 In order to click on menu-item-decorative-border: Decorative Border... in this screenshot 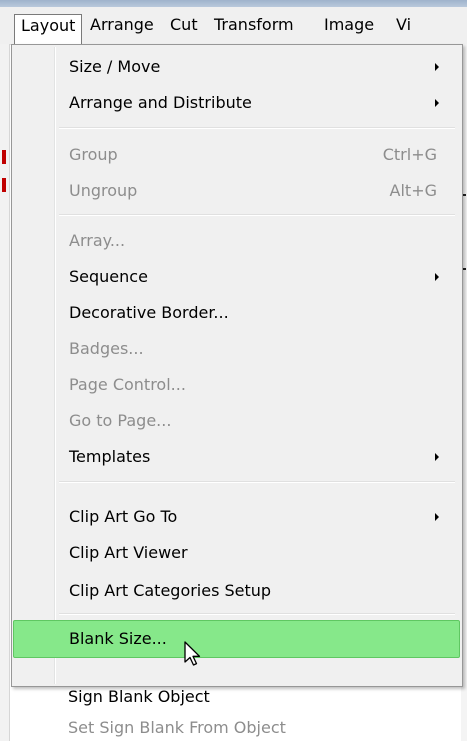, I will do `click(237, 313)`.